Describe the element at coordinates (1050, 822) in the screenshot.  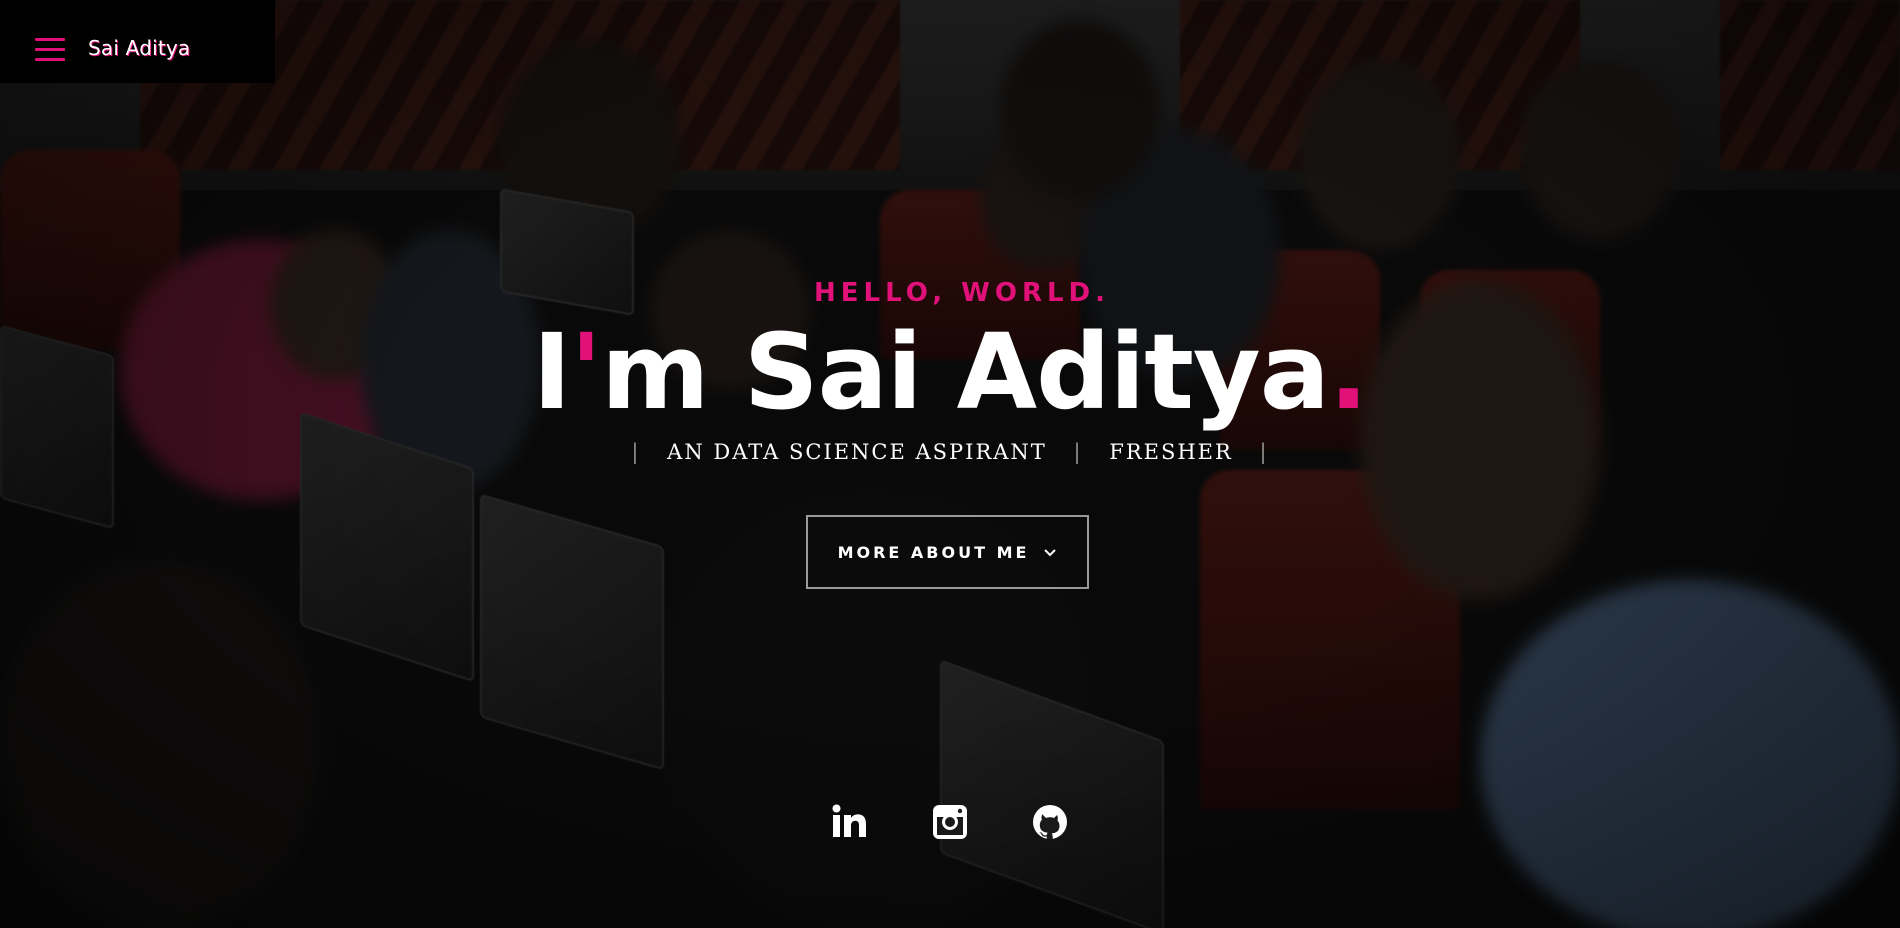
I see `github-icon` at that location.